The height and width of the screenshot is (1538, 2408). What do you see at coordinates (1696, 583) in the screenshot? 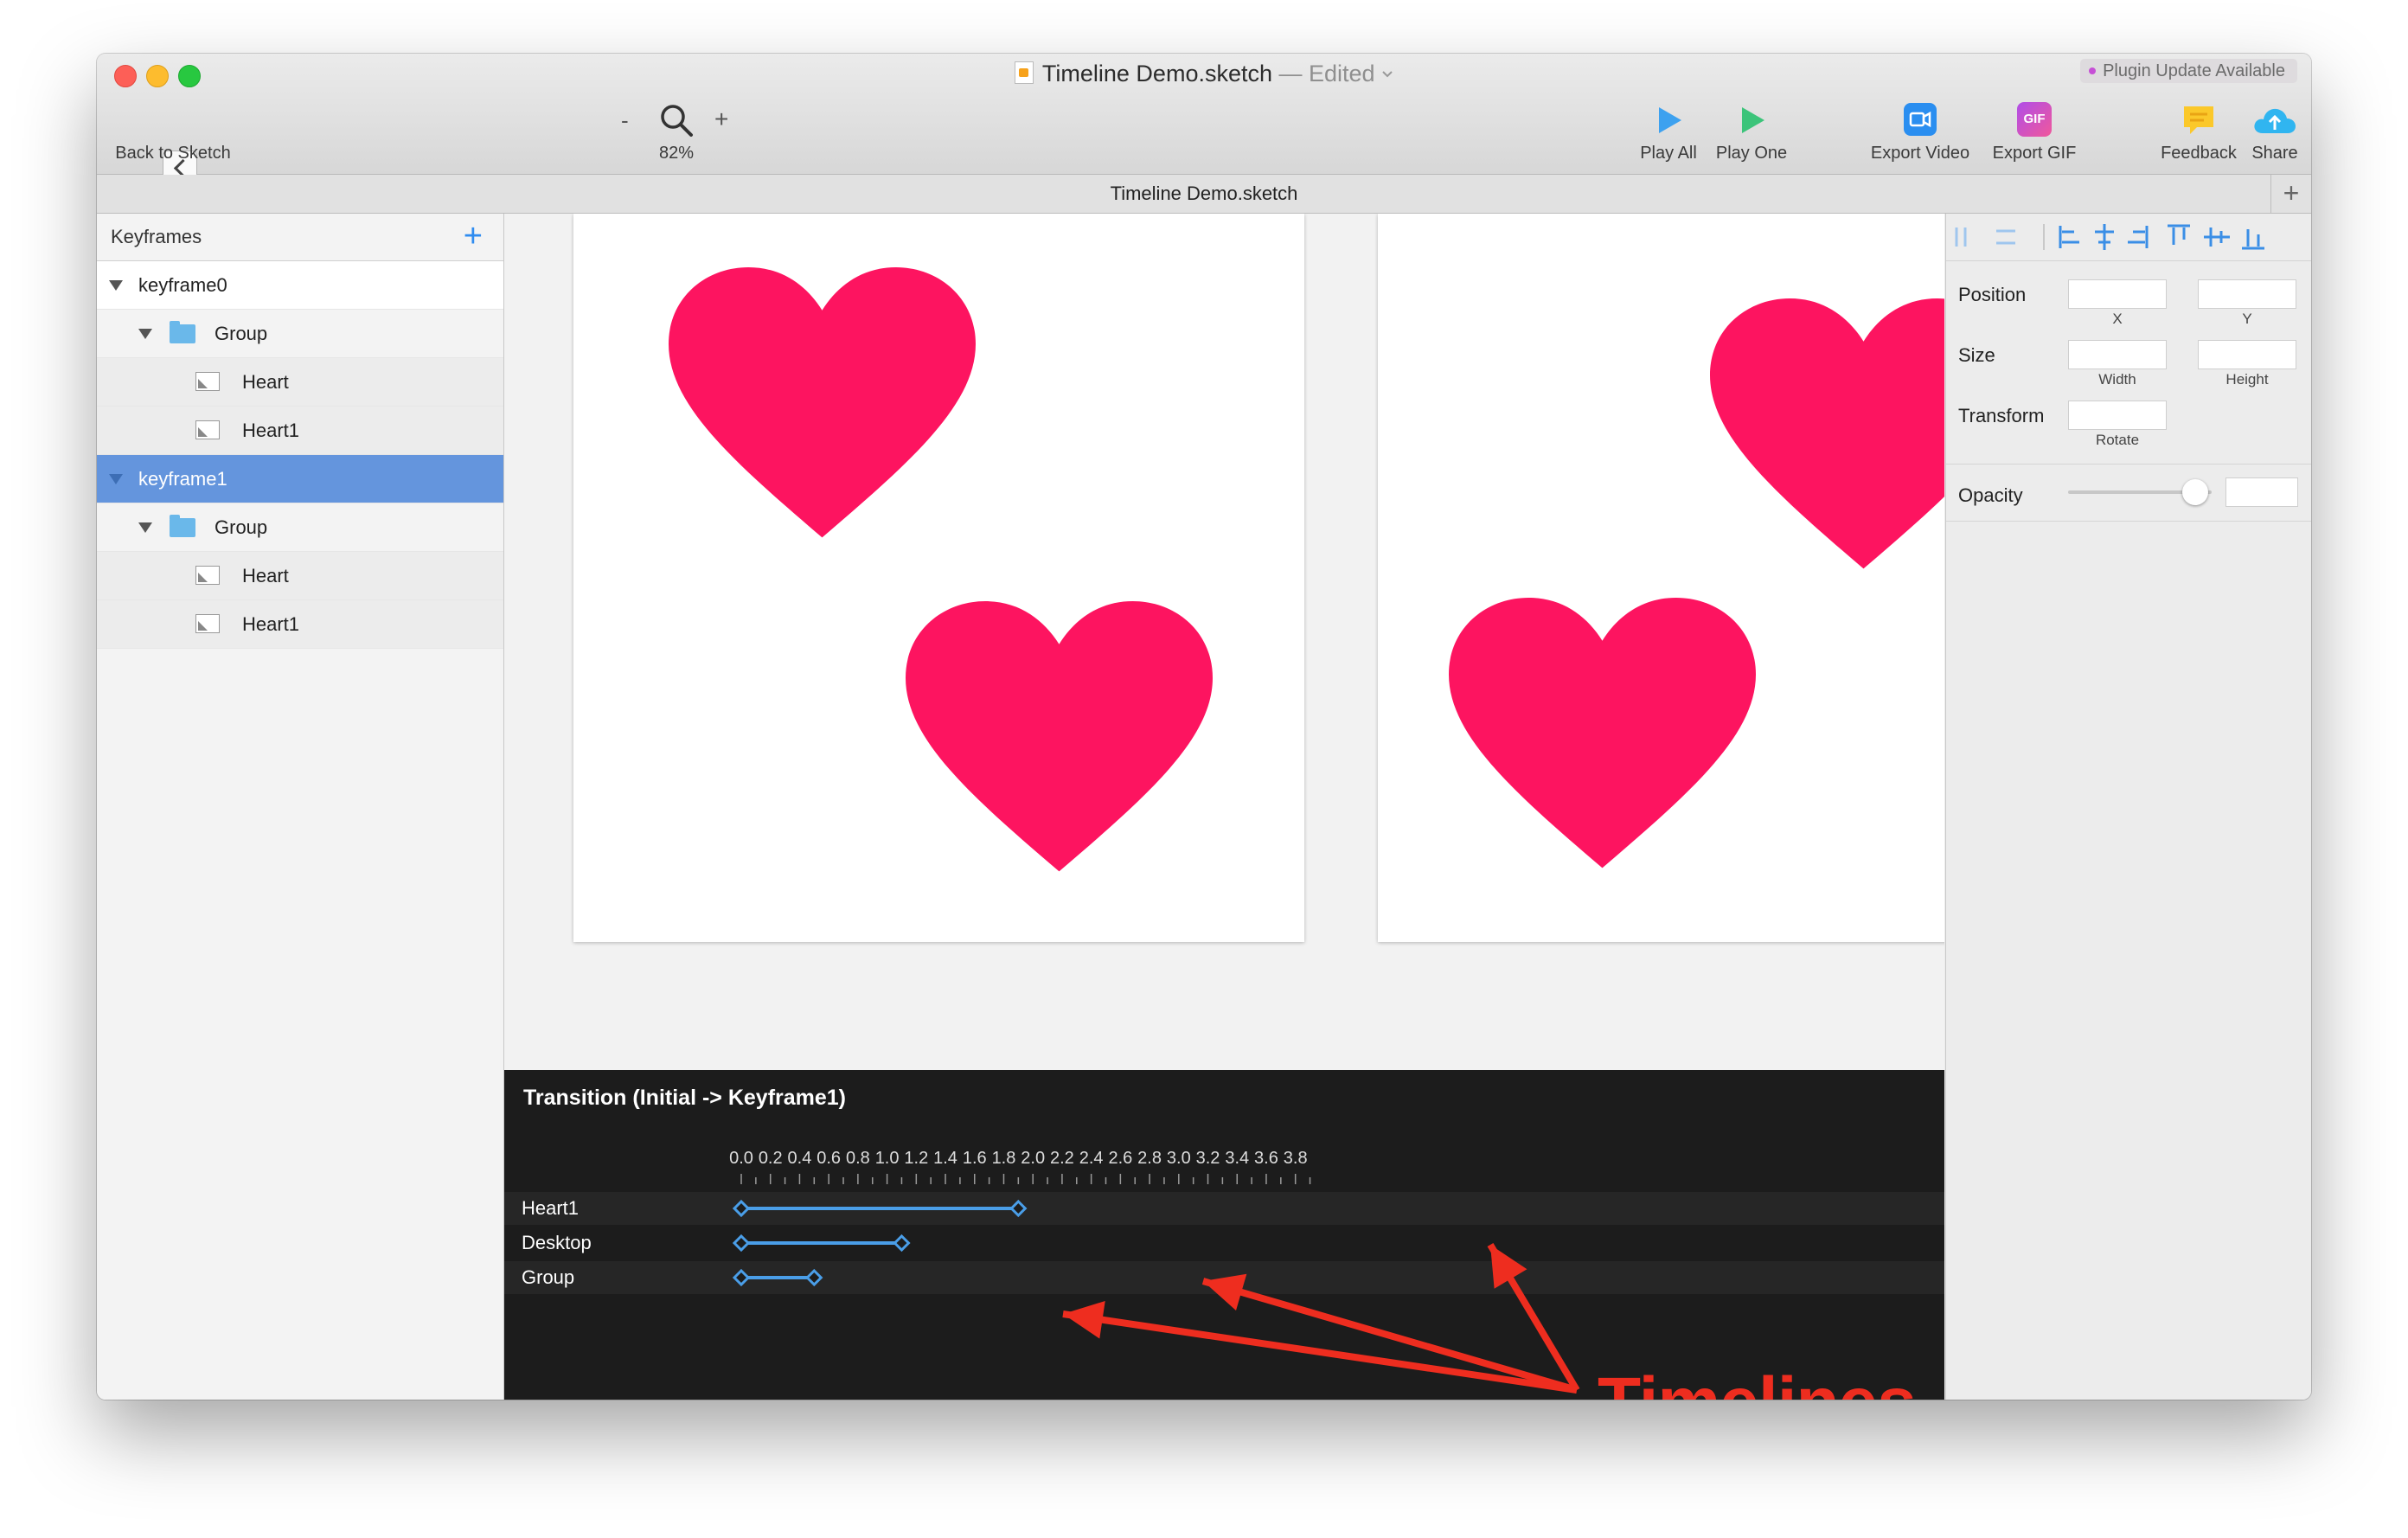
I see `artboard-keyframe1-art` at bounding box center [1696, 583].